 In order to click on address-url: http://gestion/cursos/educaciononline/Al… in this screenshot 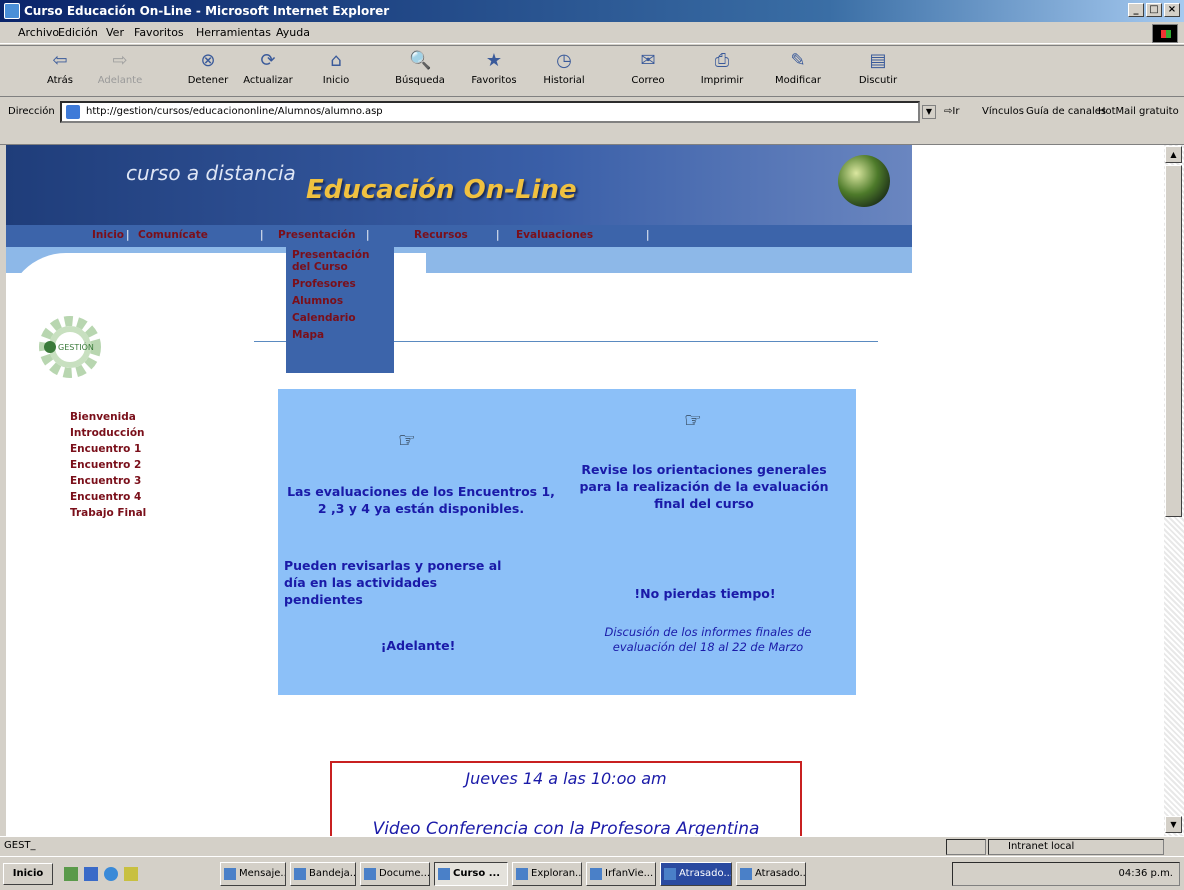, I will do `click(234, 111)`.